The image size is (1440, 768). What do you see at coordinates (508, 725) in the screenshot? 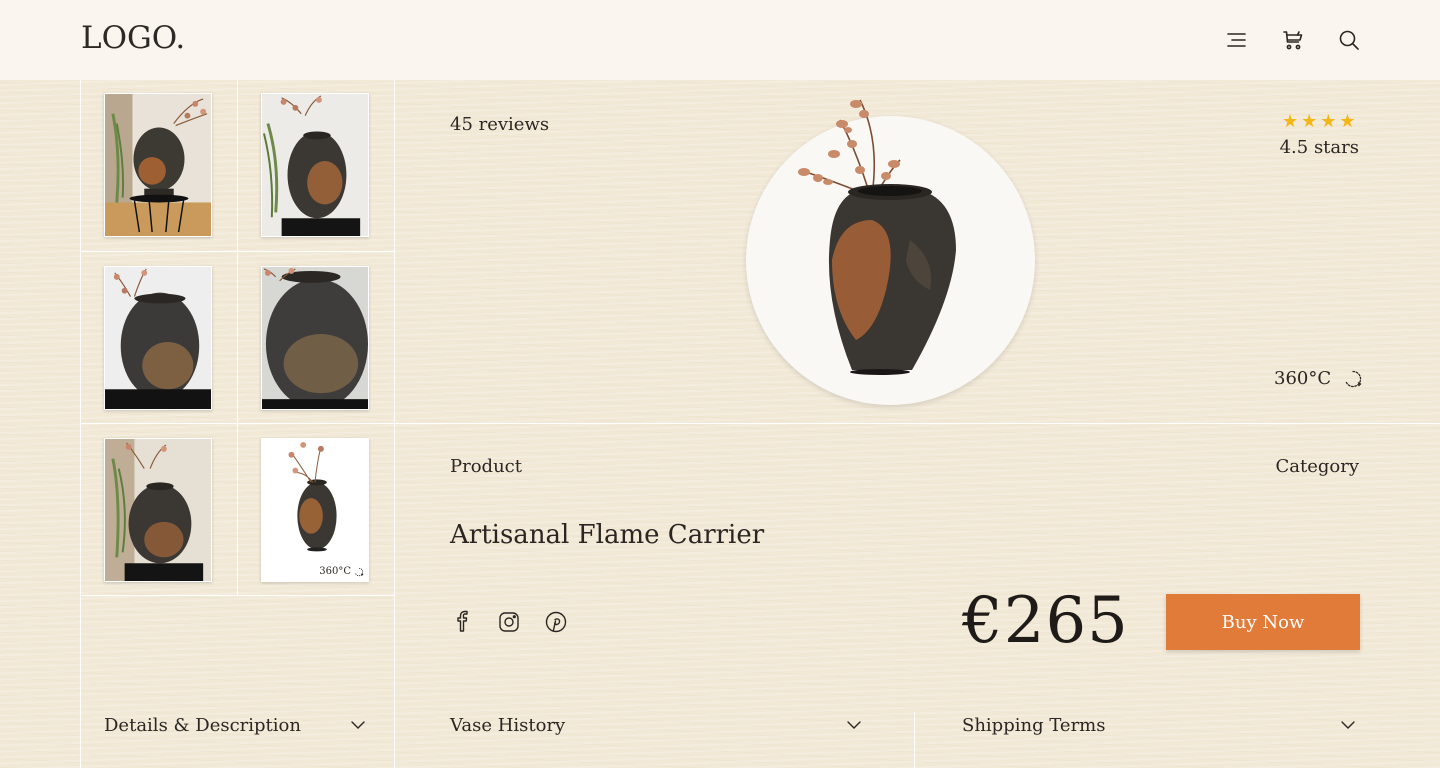
I see `accordion-history-label: Vase History` at bounding box center [508, 725].